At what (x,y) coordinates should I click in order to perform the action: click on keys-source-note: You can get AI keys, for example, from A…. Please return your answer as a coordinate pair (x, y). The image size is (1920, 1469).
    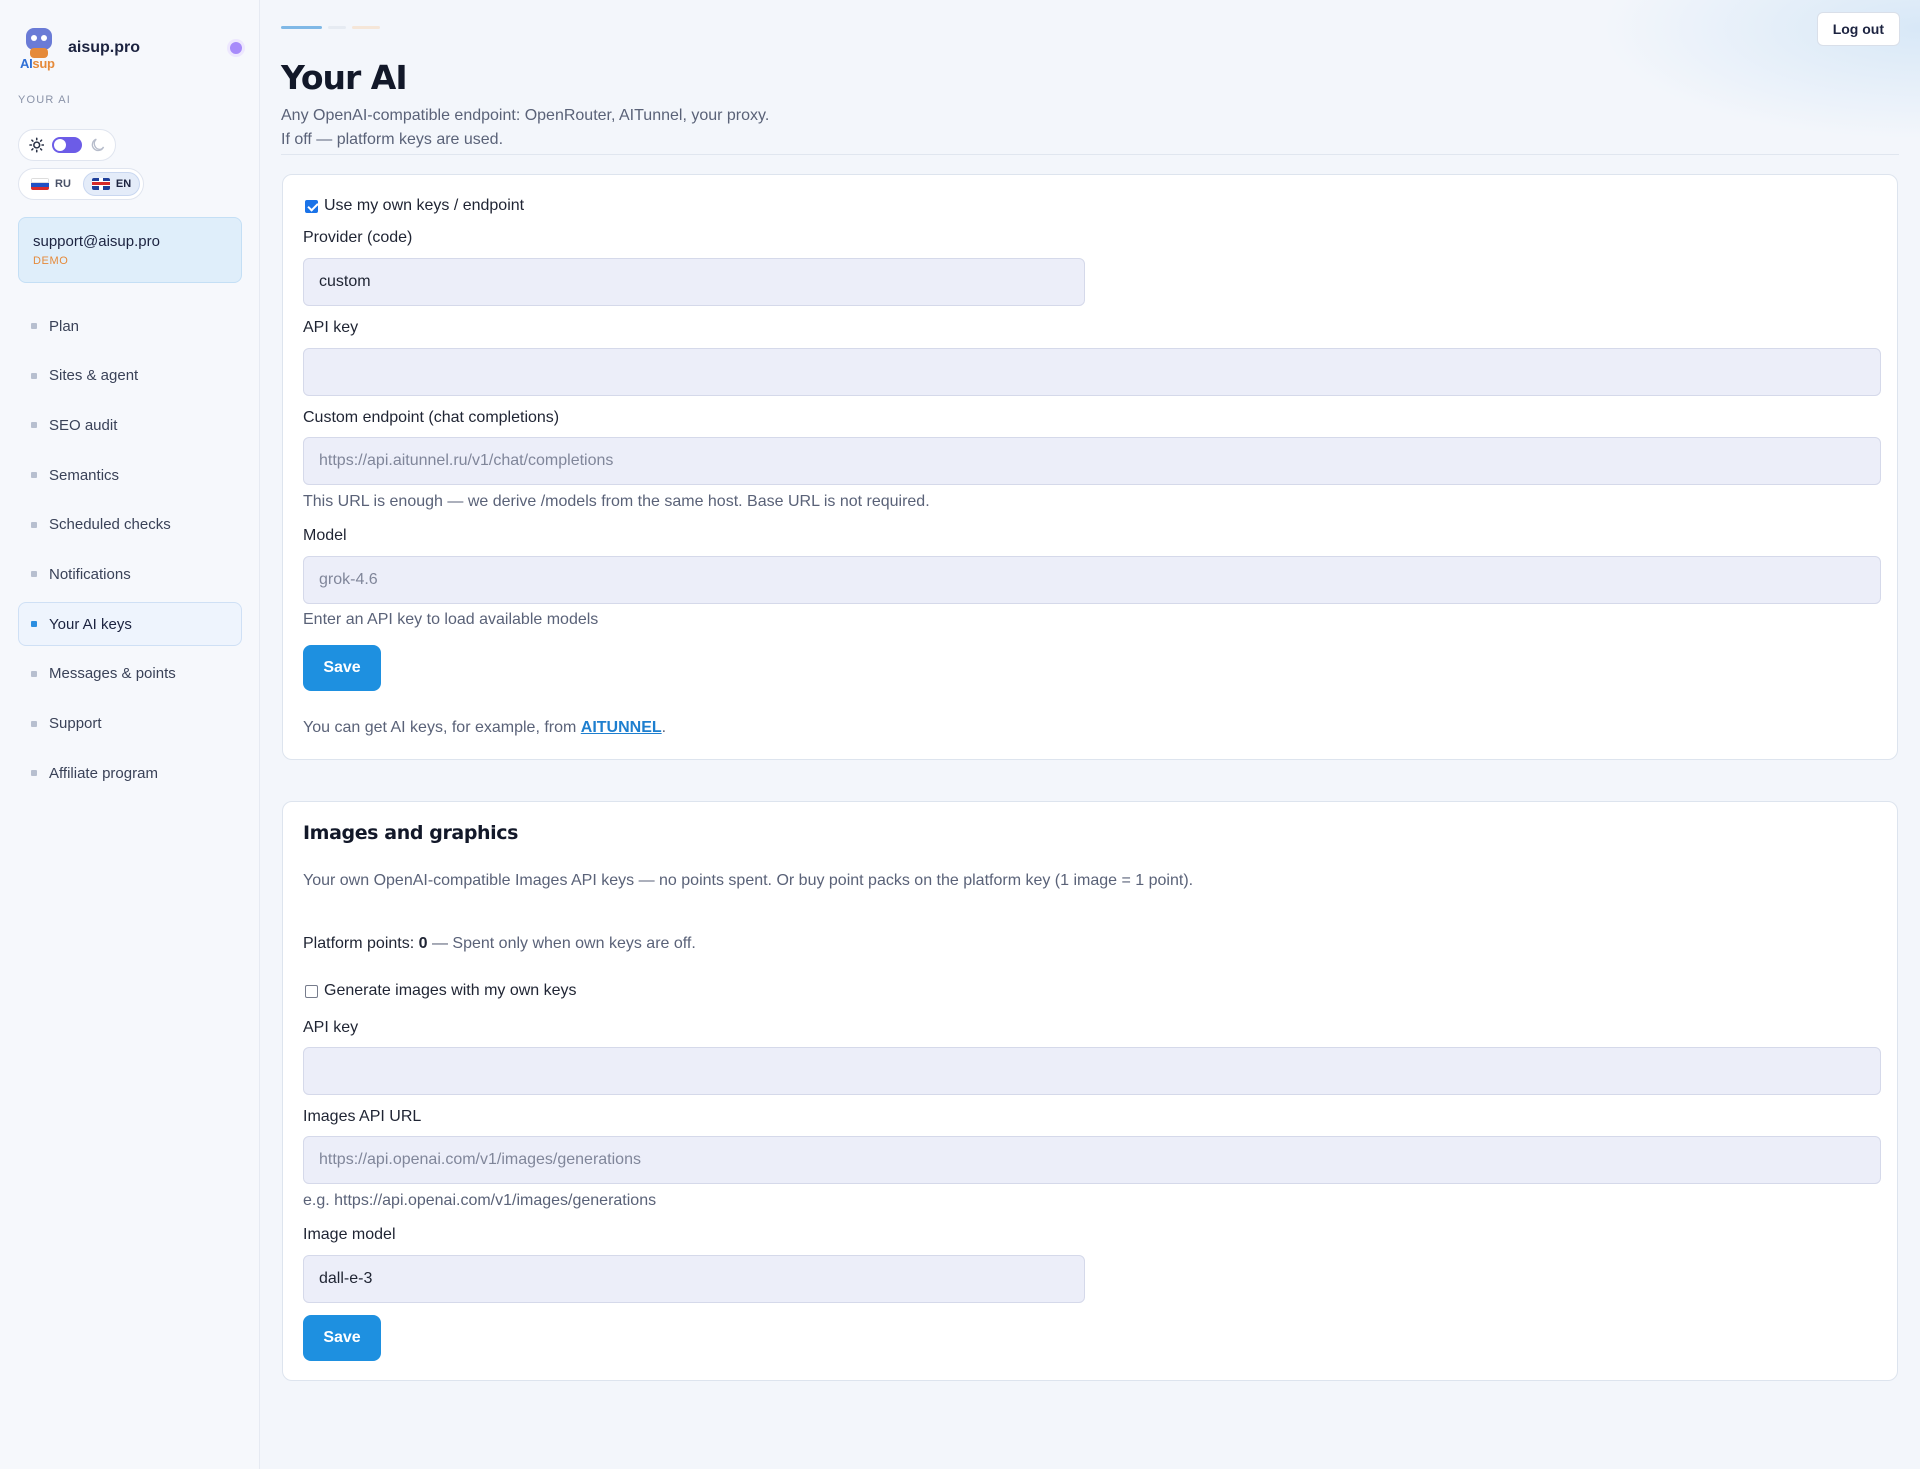
    Looking at the image, I should click on (484, 728).